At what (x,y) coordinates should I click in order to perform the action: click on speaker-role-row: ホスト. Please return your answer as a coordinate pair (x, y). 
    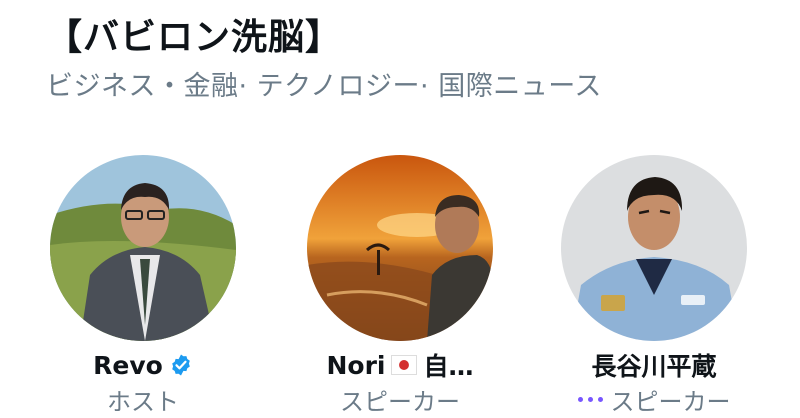
    Looking at the image, I should click on (143, 399).